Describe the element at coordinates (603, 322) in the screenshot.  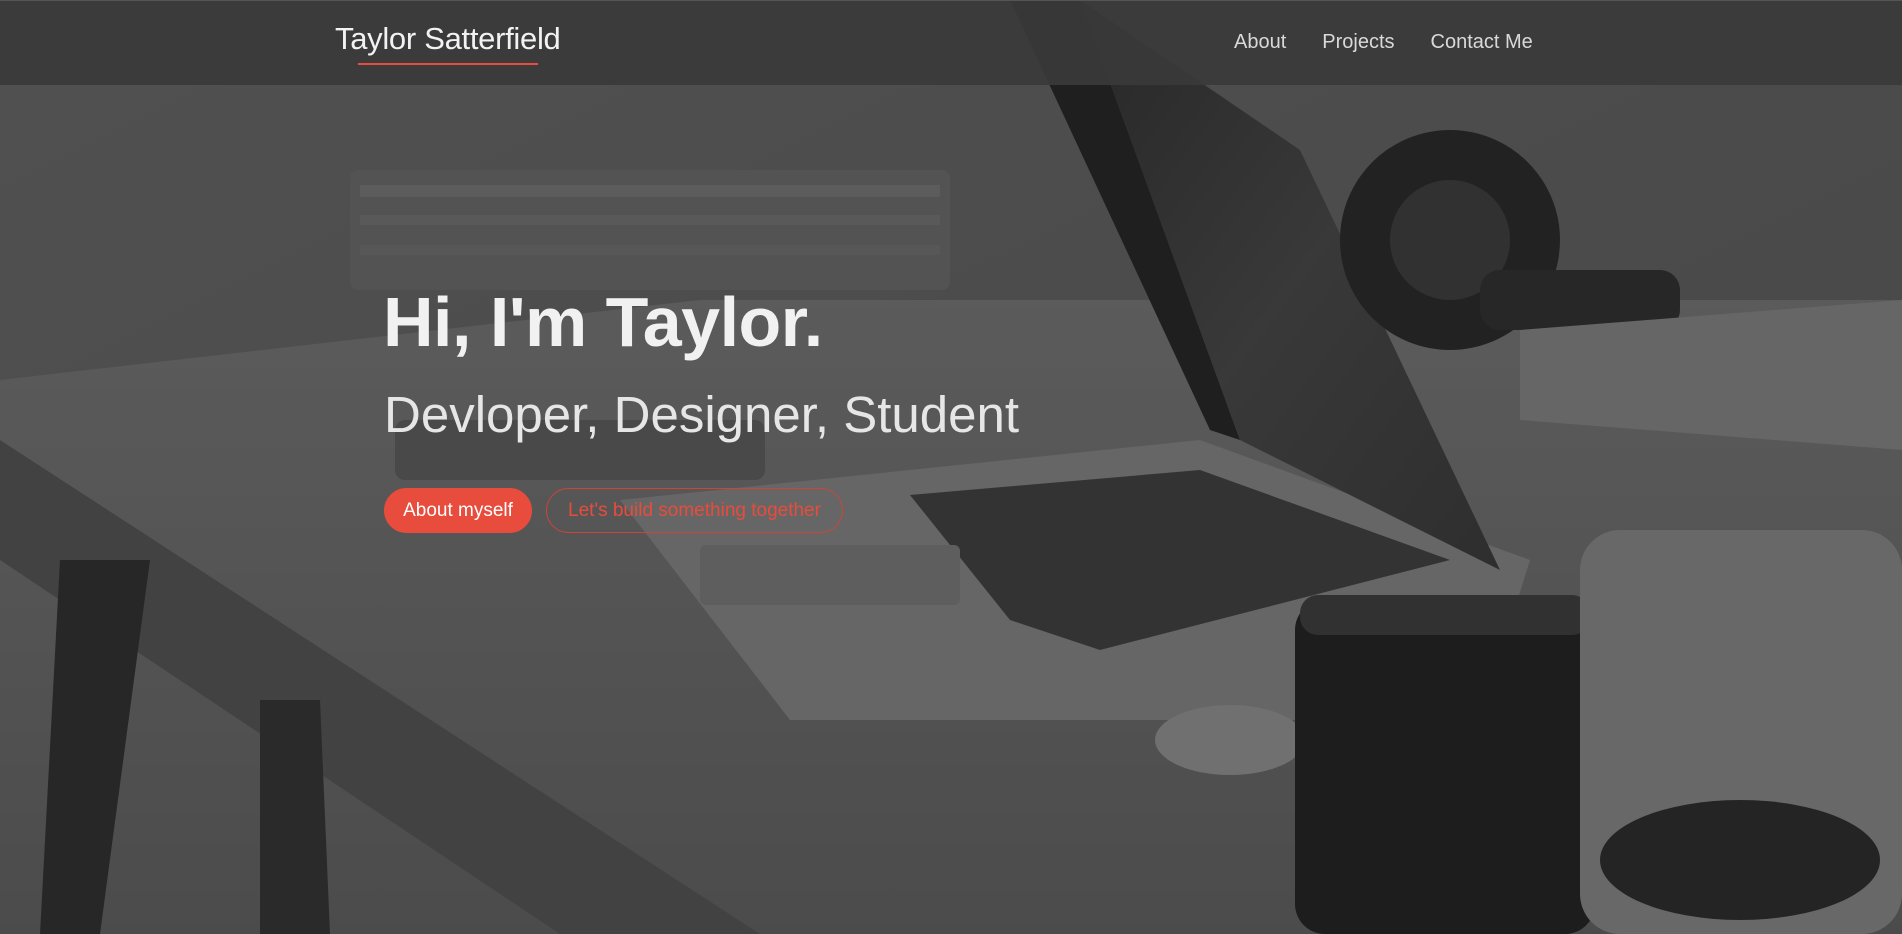
I see `hero-title: Hi, I'm Taylor.` at that location.